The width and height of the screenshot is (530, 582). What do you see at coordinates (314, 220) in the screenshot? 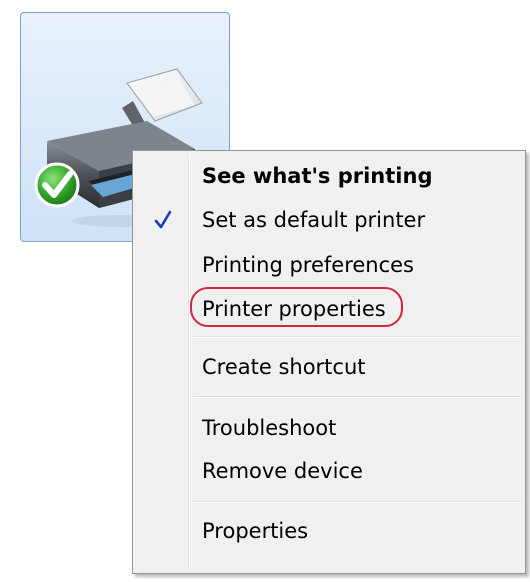
I see `menu-item-label: Set as default printer` at bounding box center [314, 220].